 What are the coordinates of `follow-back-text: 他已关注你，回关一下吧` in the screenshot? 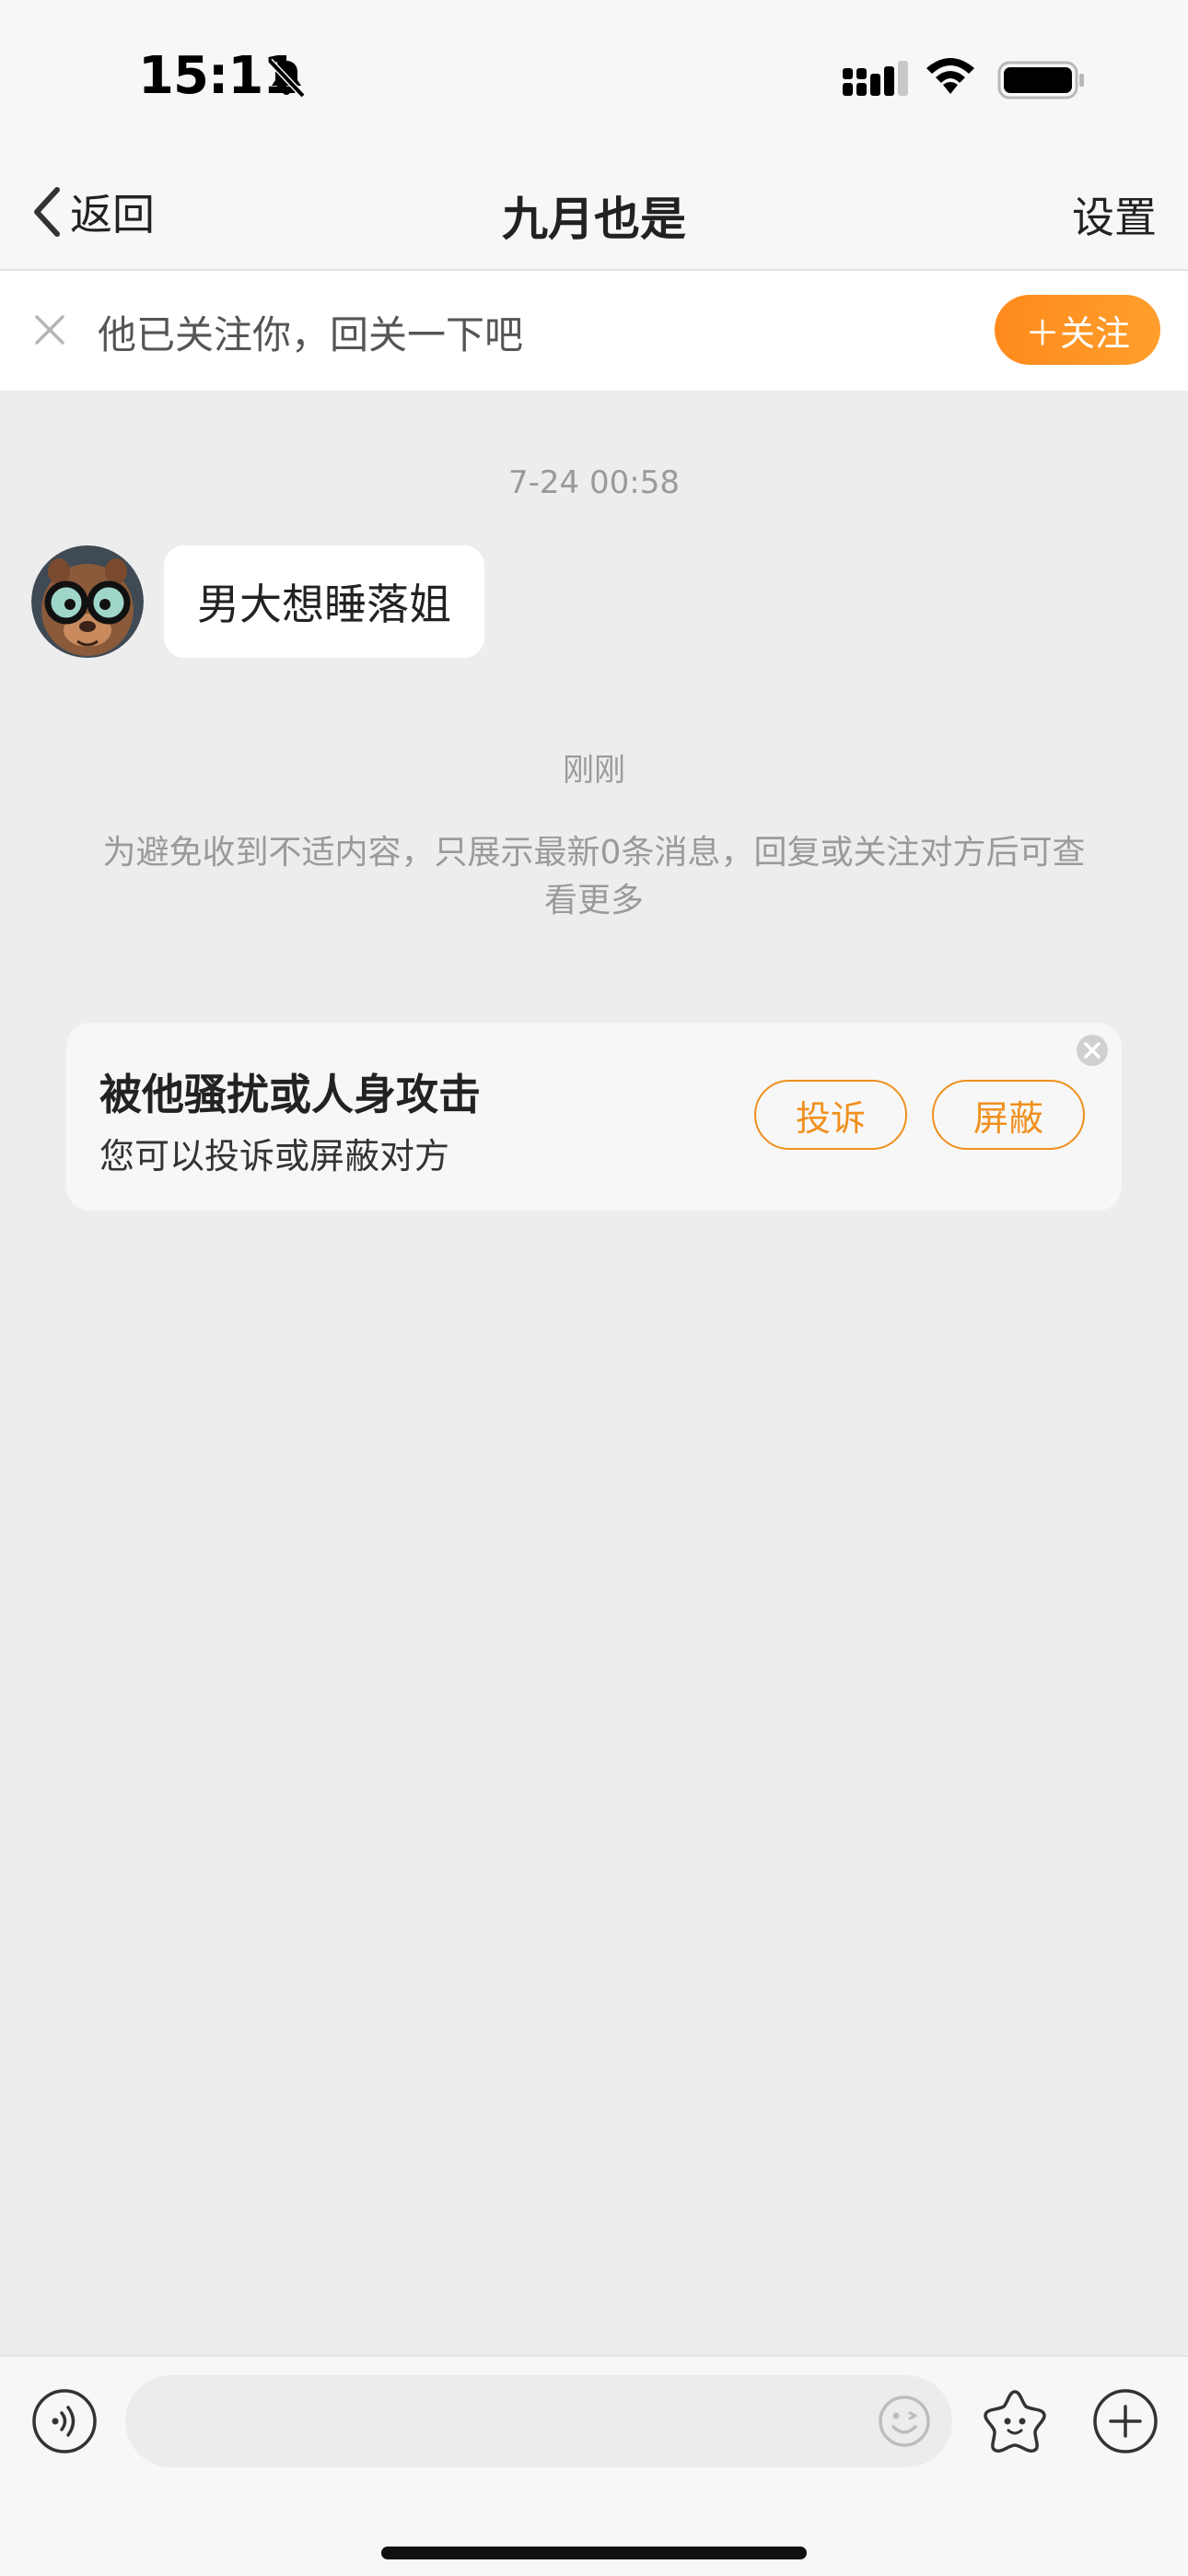 It's located at (311, 334).